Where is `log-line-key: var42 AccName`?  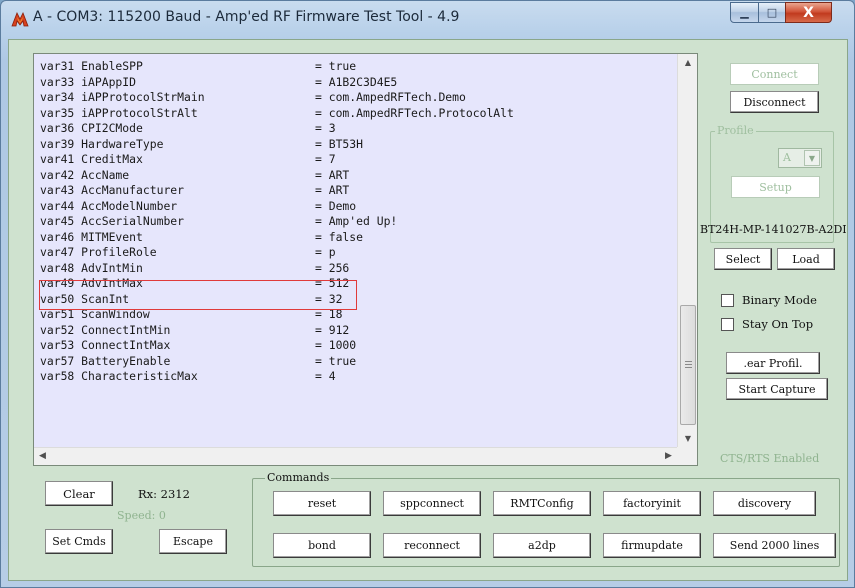
log-line-key: var42 AccName is located at coordinates (85, 174).